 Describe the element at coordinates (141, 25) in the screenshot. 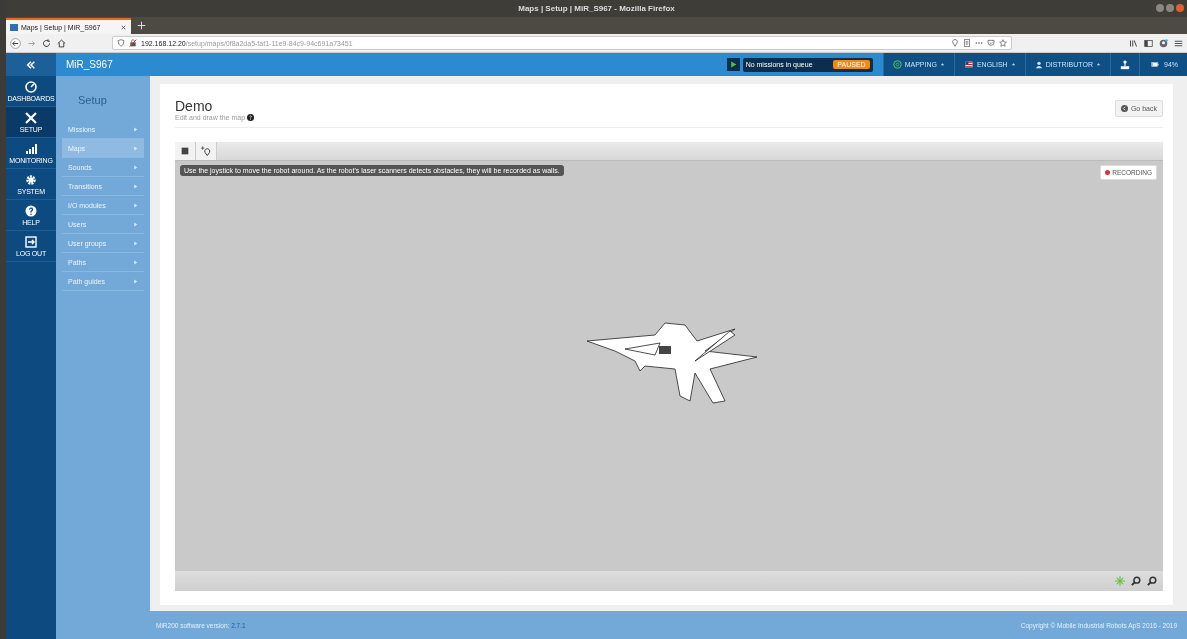

I see `plus-icon` at that location.